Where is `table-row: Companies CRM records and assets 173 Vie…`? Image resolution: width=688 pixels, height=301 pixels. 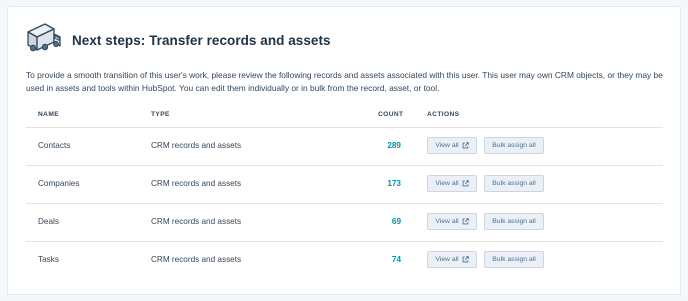 table-row: Companies CRM records and assets 173 Vie… is located at coordinates (344, 185).